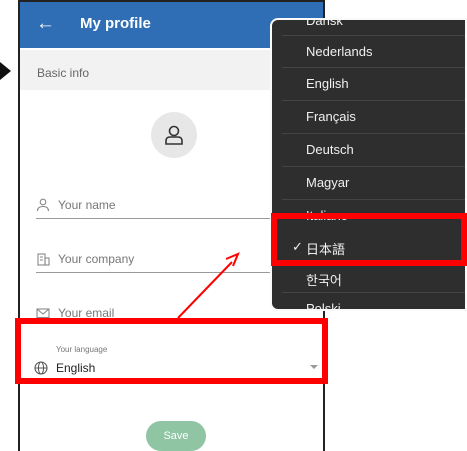  What do you see at coordinates (368, 301) in the screenshot?
I see `dropdown-item: Polski` at bounding box center [368, 301].